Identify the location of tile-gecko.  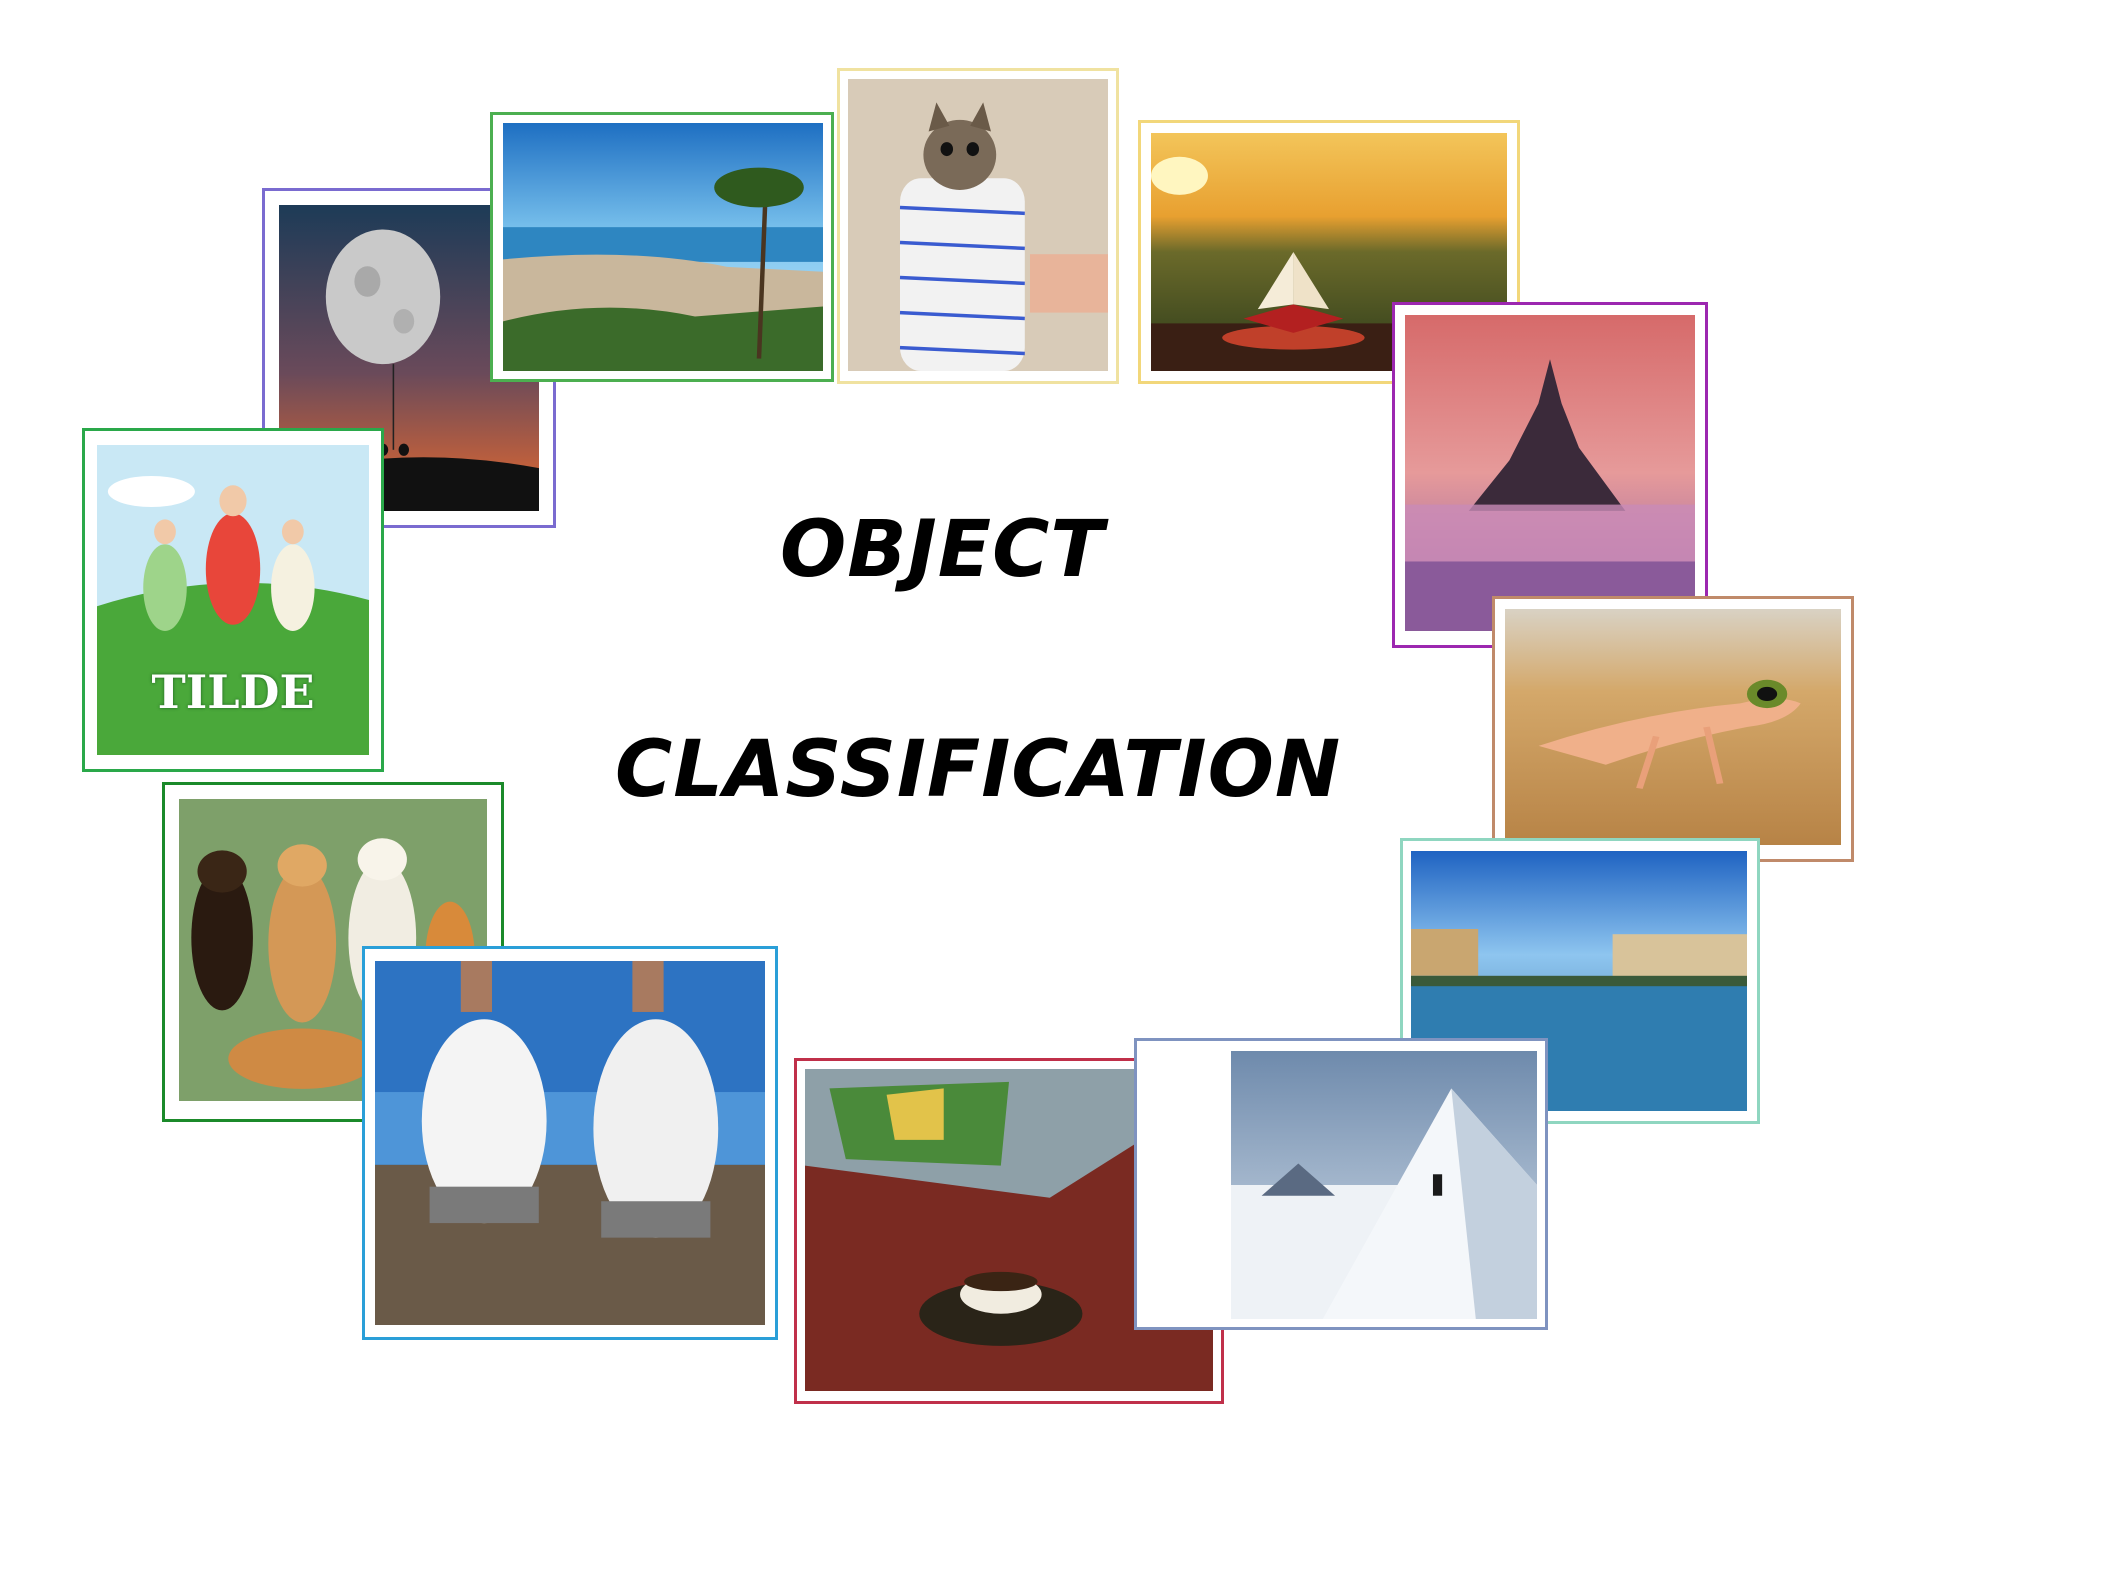
(1673, 729).